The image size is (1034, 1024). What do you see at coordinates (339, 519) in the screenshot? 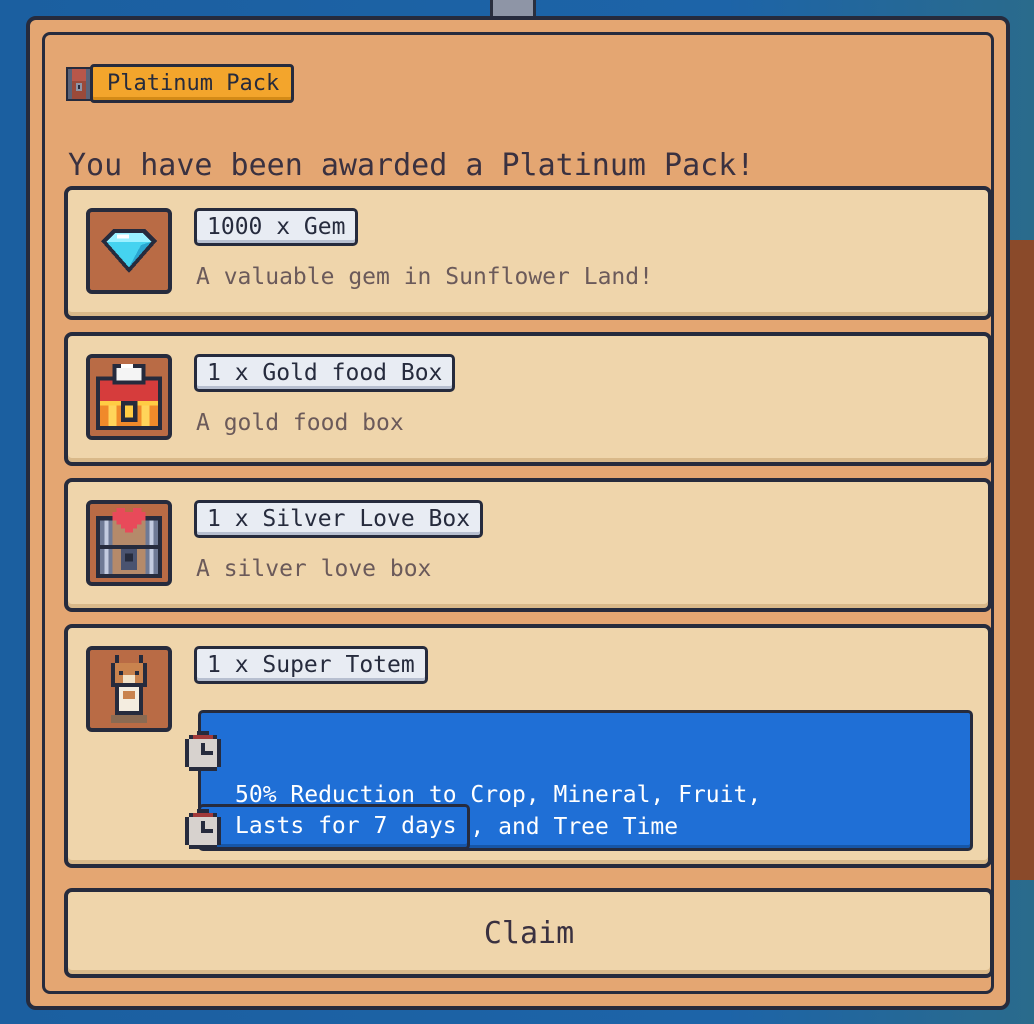
I see `item-title: 1 x Silver Love Box` at bounding box center [339, 519].